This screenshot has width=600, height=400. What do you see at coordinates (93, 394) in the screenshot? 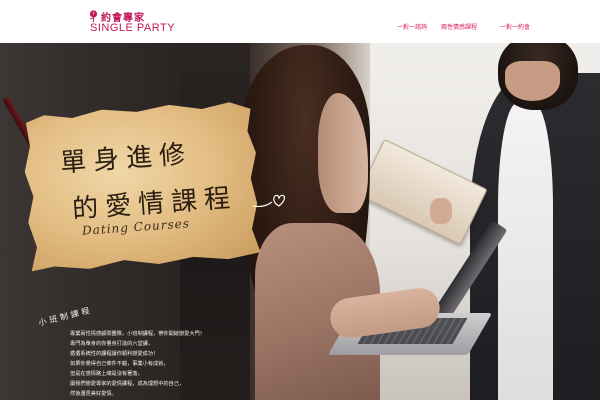
I see `description-line: 然後遇見美好愛情。` at bounding box center [93, 394].